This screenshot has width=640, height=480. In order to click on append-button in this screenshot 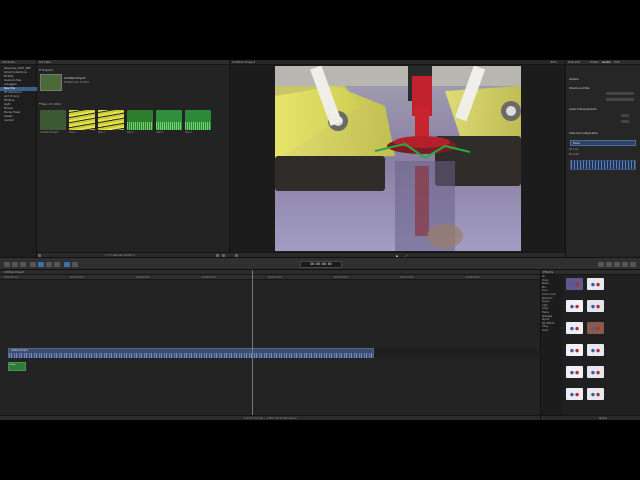, I will do `click(49, 264)`.